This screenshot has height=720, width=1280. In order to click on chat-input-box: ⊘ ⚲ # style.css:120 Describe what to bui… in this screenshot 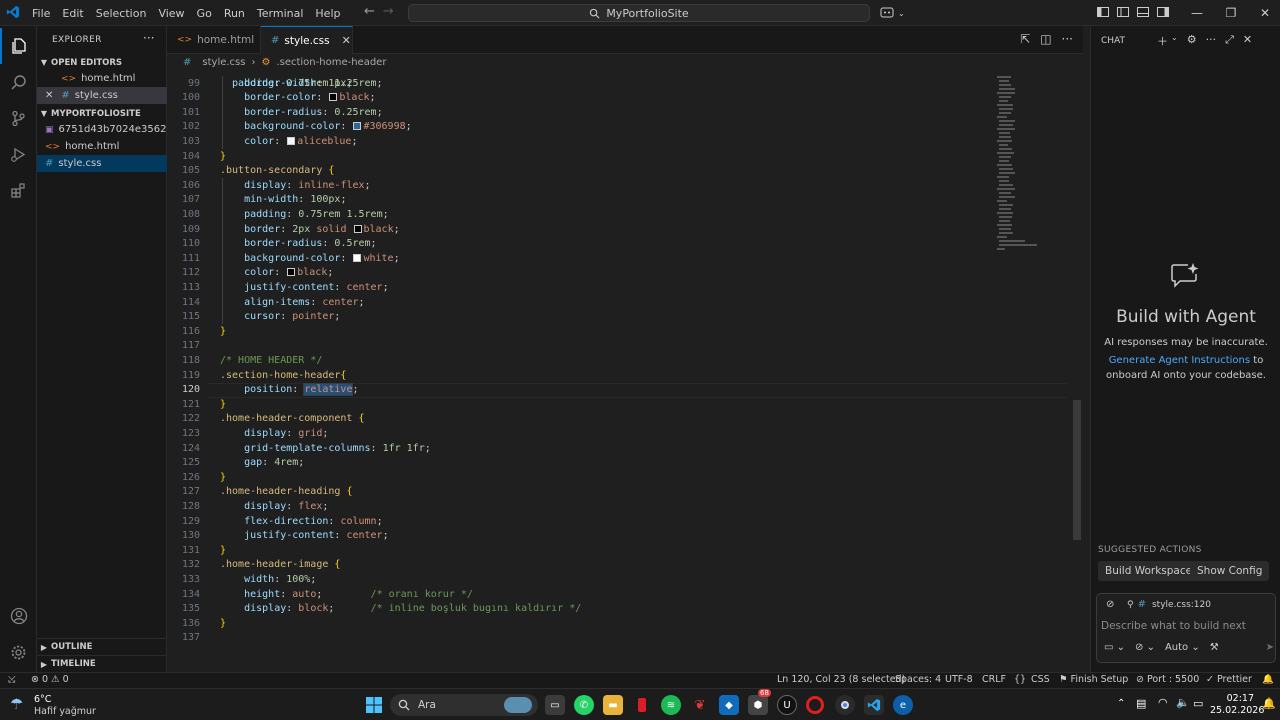, I will do `click(1186, 628)`.